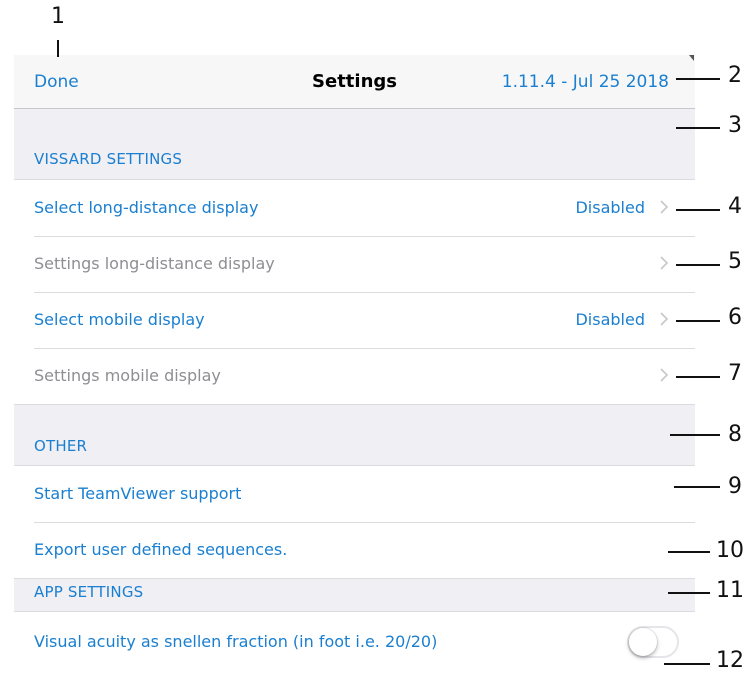 This screenshot has height=693, width=754. What do you see at coordinates (735, 434) in the screenshot?
I see `callout-number: 8` at bounding box center [735, 434].